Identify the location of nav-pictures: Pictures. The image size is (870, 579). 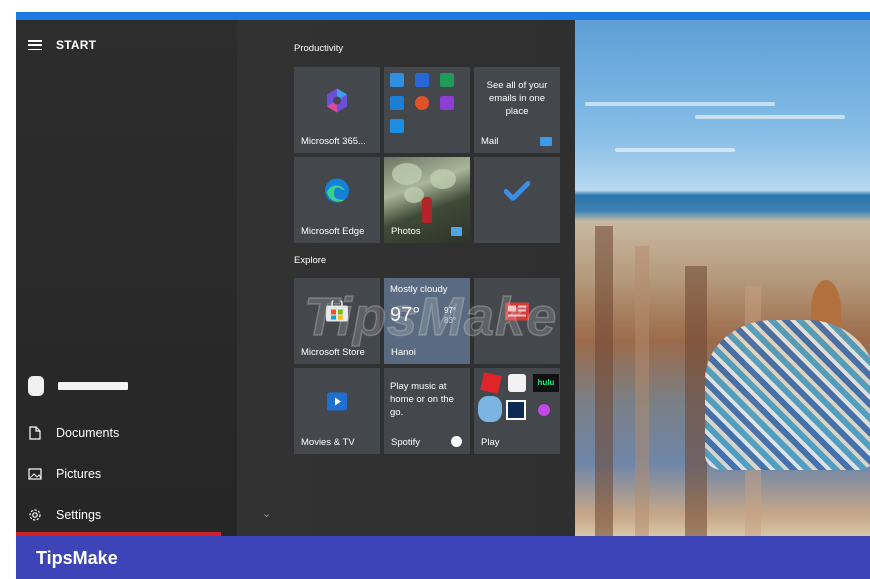
(64, 474).